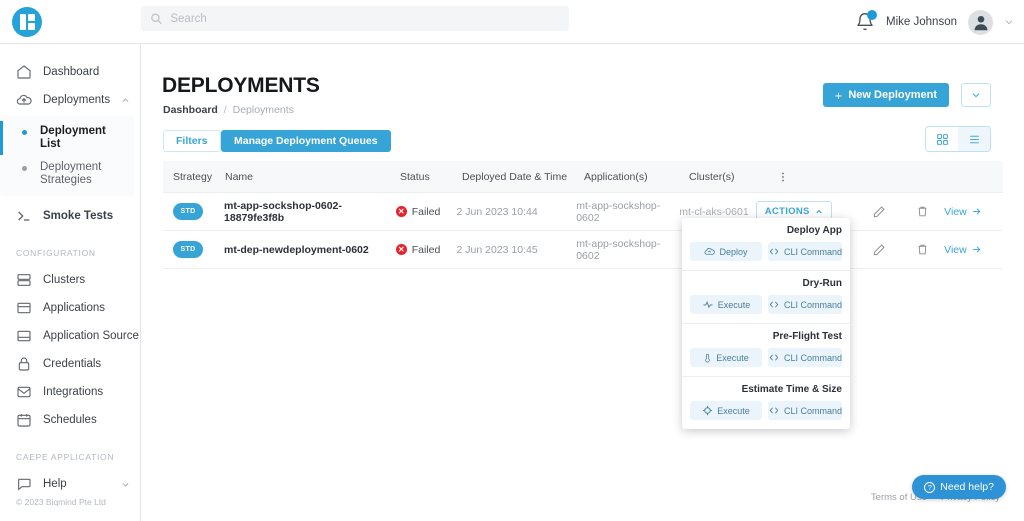  I want to click on sidebar-item-smoke-tests: Smoke Tests, so click(70, 216).